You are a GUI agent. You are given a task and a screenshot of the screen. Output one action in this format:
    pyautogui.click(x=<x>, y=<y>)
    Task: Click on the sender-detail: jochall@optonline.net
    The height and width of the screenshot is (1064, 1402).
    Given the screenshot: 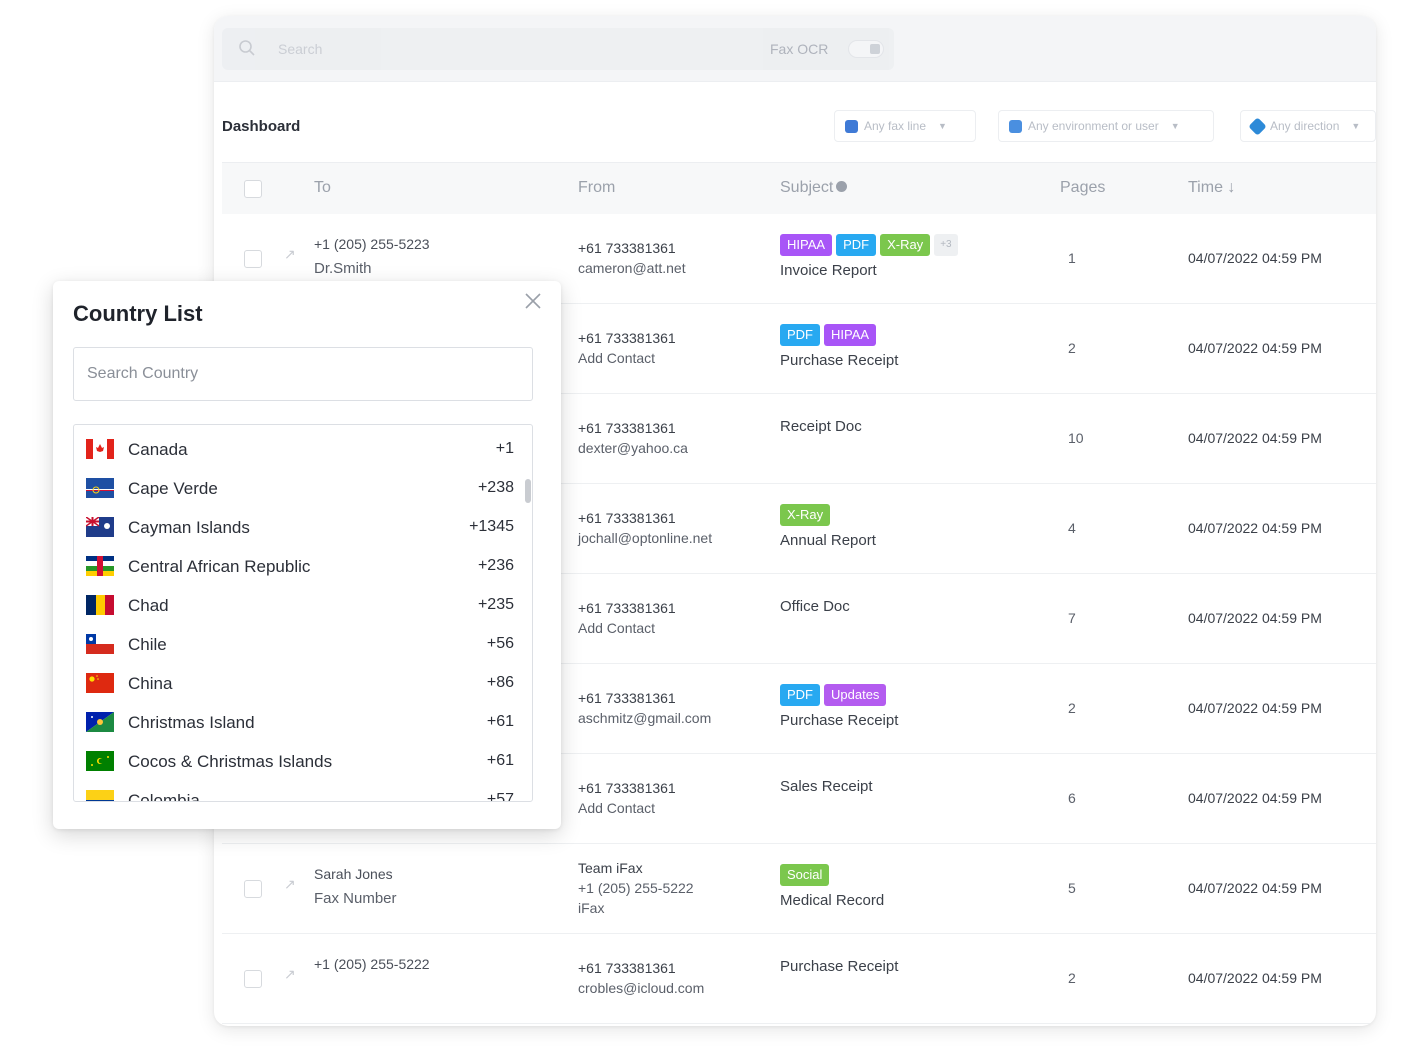 What is the action you would take?
    pyautogui.click(x=645, y=538)
    